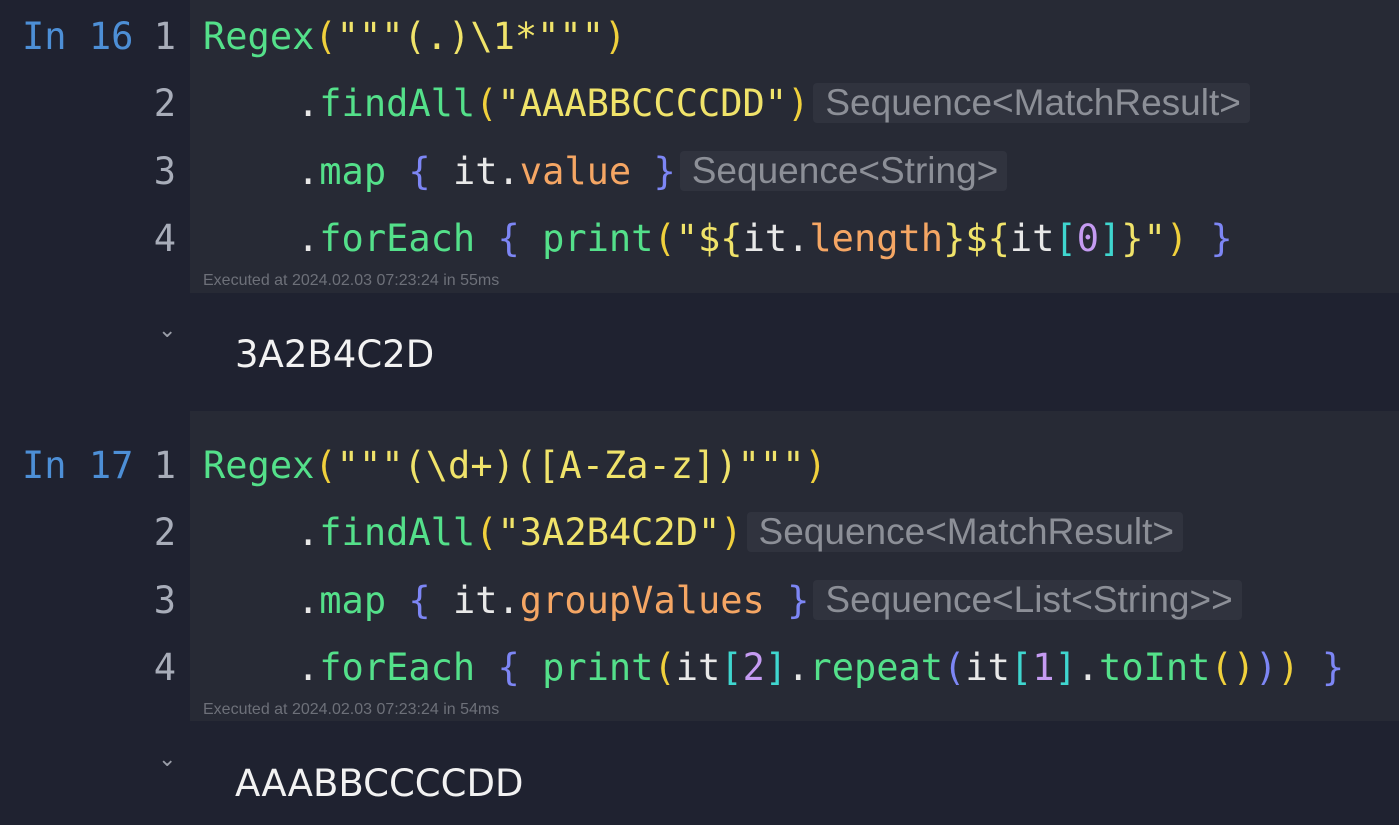 Image resolution: width=1399 pixels, height=825 pixels. I want to click on function-name: repeat, so click(876, 667).